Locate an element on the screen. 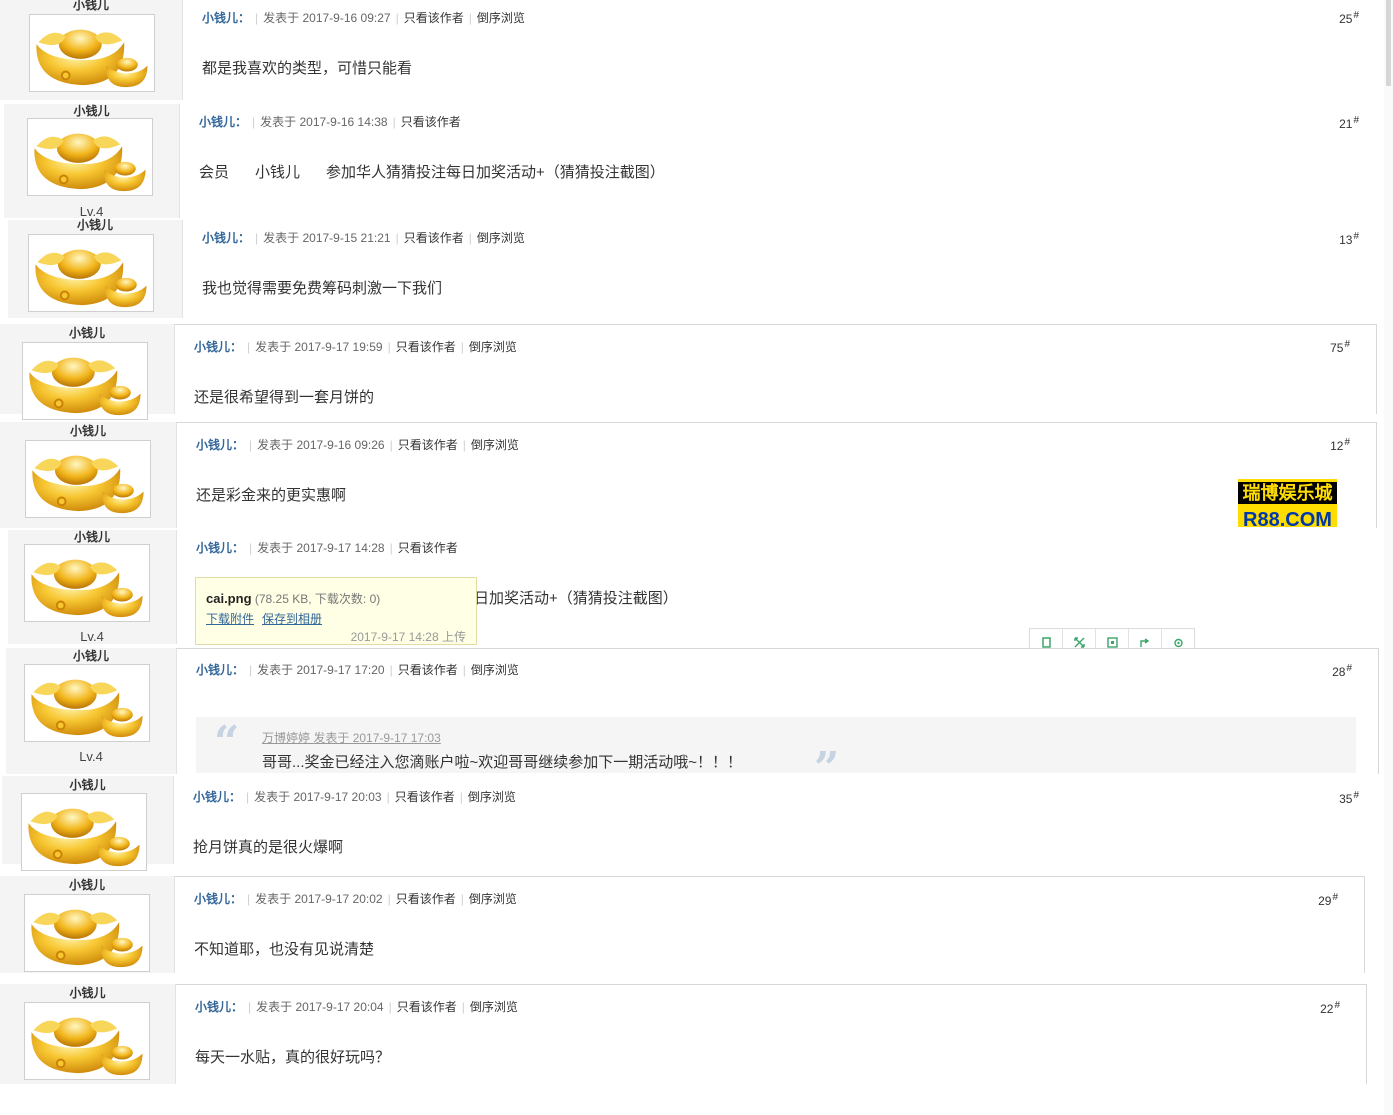 The height and width of the screenshot is (1115, 1393). gear-icon is located at coordinates (1178, 638).